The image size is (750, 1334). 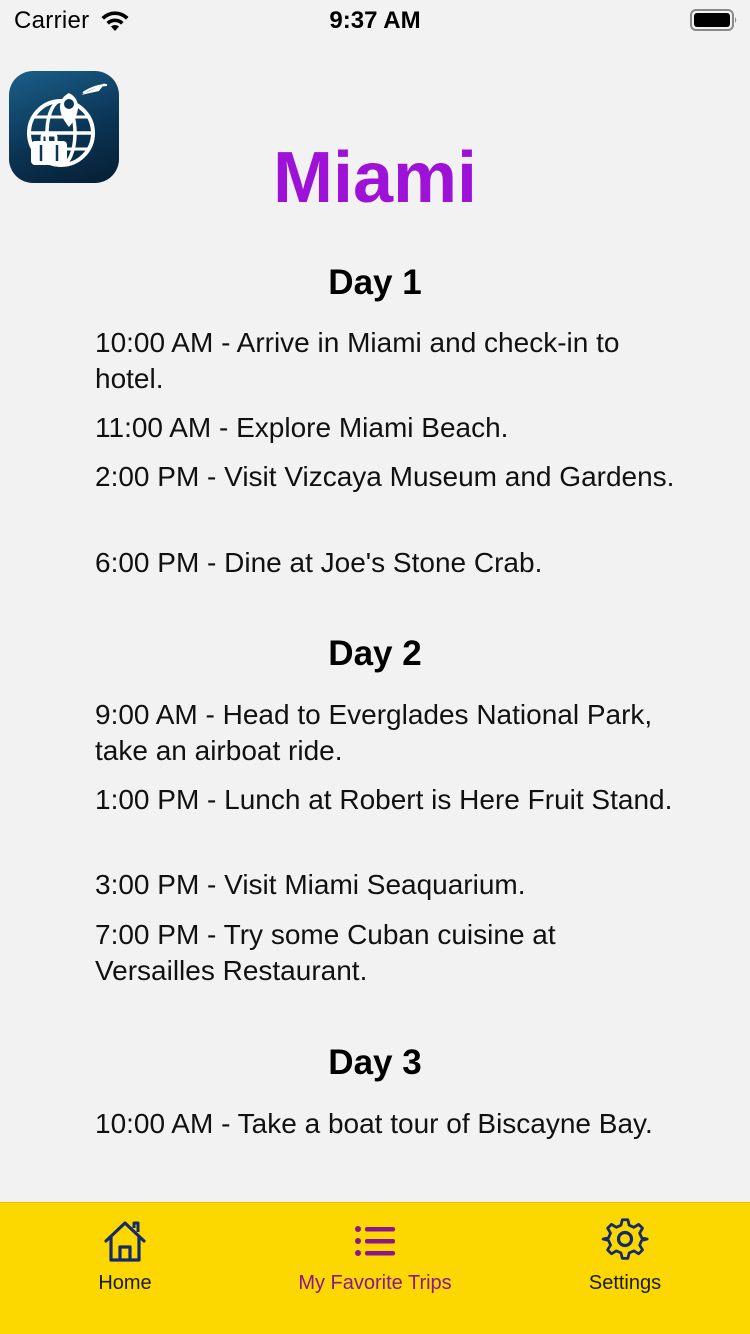 I want to click on status-time: 9:37 AM, so click(x=375, y=20).